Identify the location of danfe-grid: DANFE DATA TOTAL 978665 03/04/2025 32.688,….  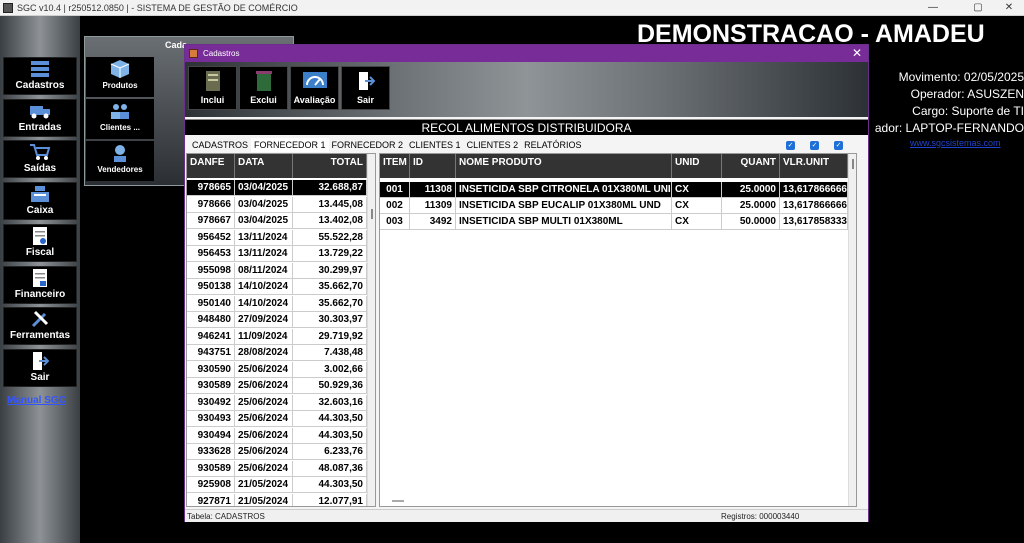
(281, 330).